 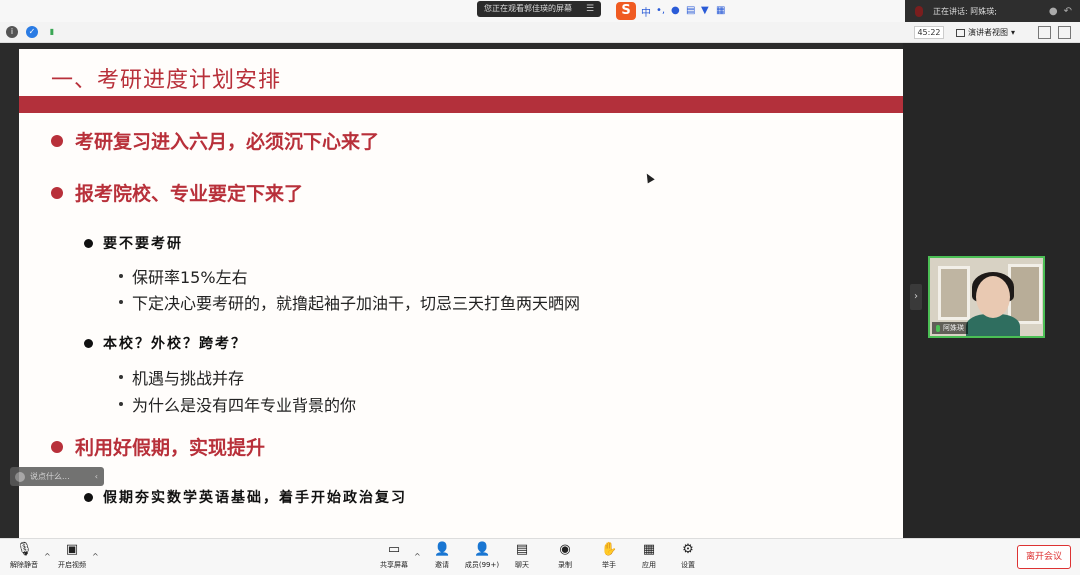 I want to click on section-text: 考研复习进入六月，必须沉下心来了, so click(x=227, y=142).